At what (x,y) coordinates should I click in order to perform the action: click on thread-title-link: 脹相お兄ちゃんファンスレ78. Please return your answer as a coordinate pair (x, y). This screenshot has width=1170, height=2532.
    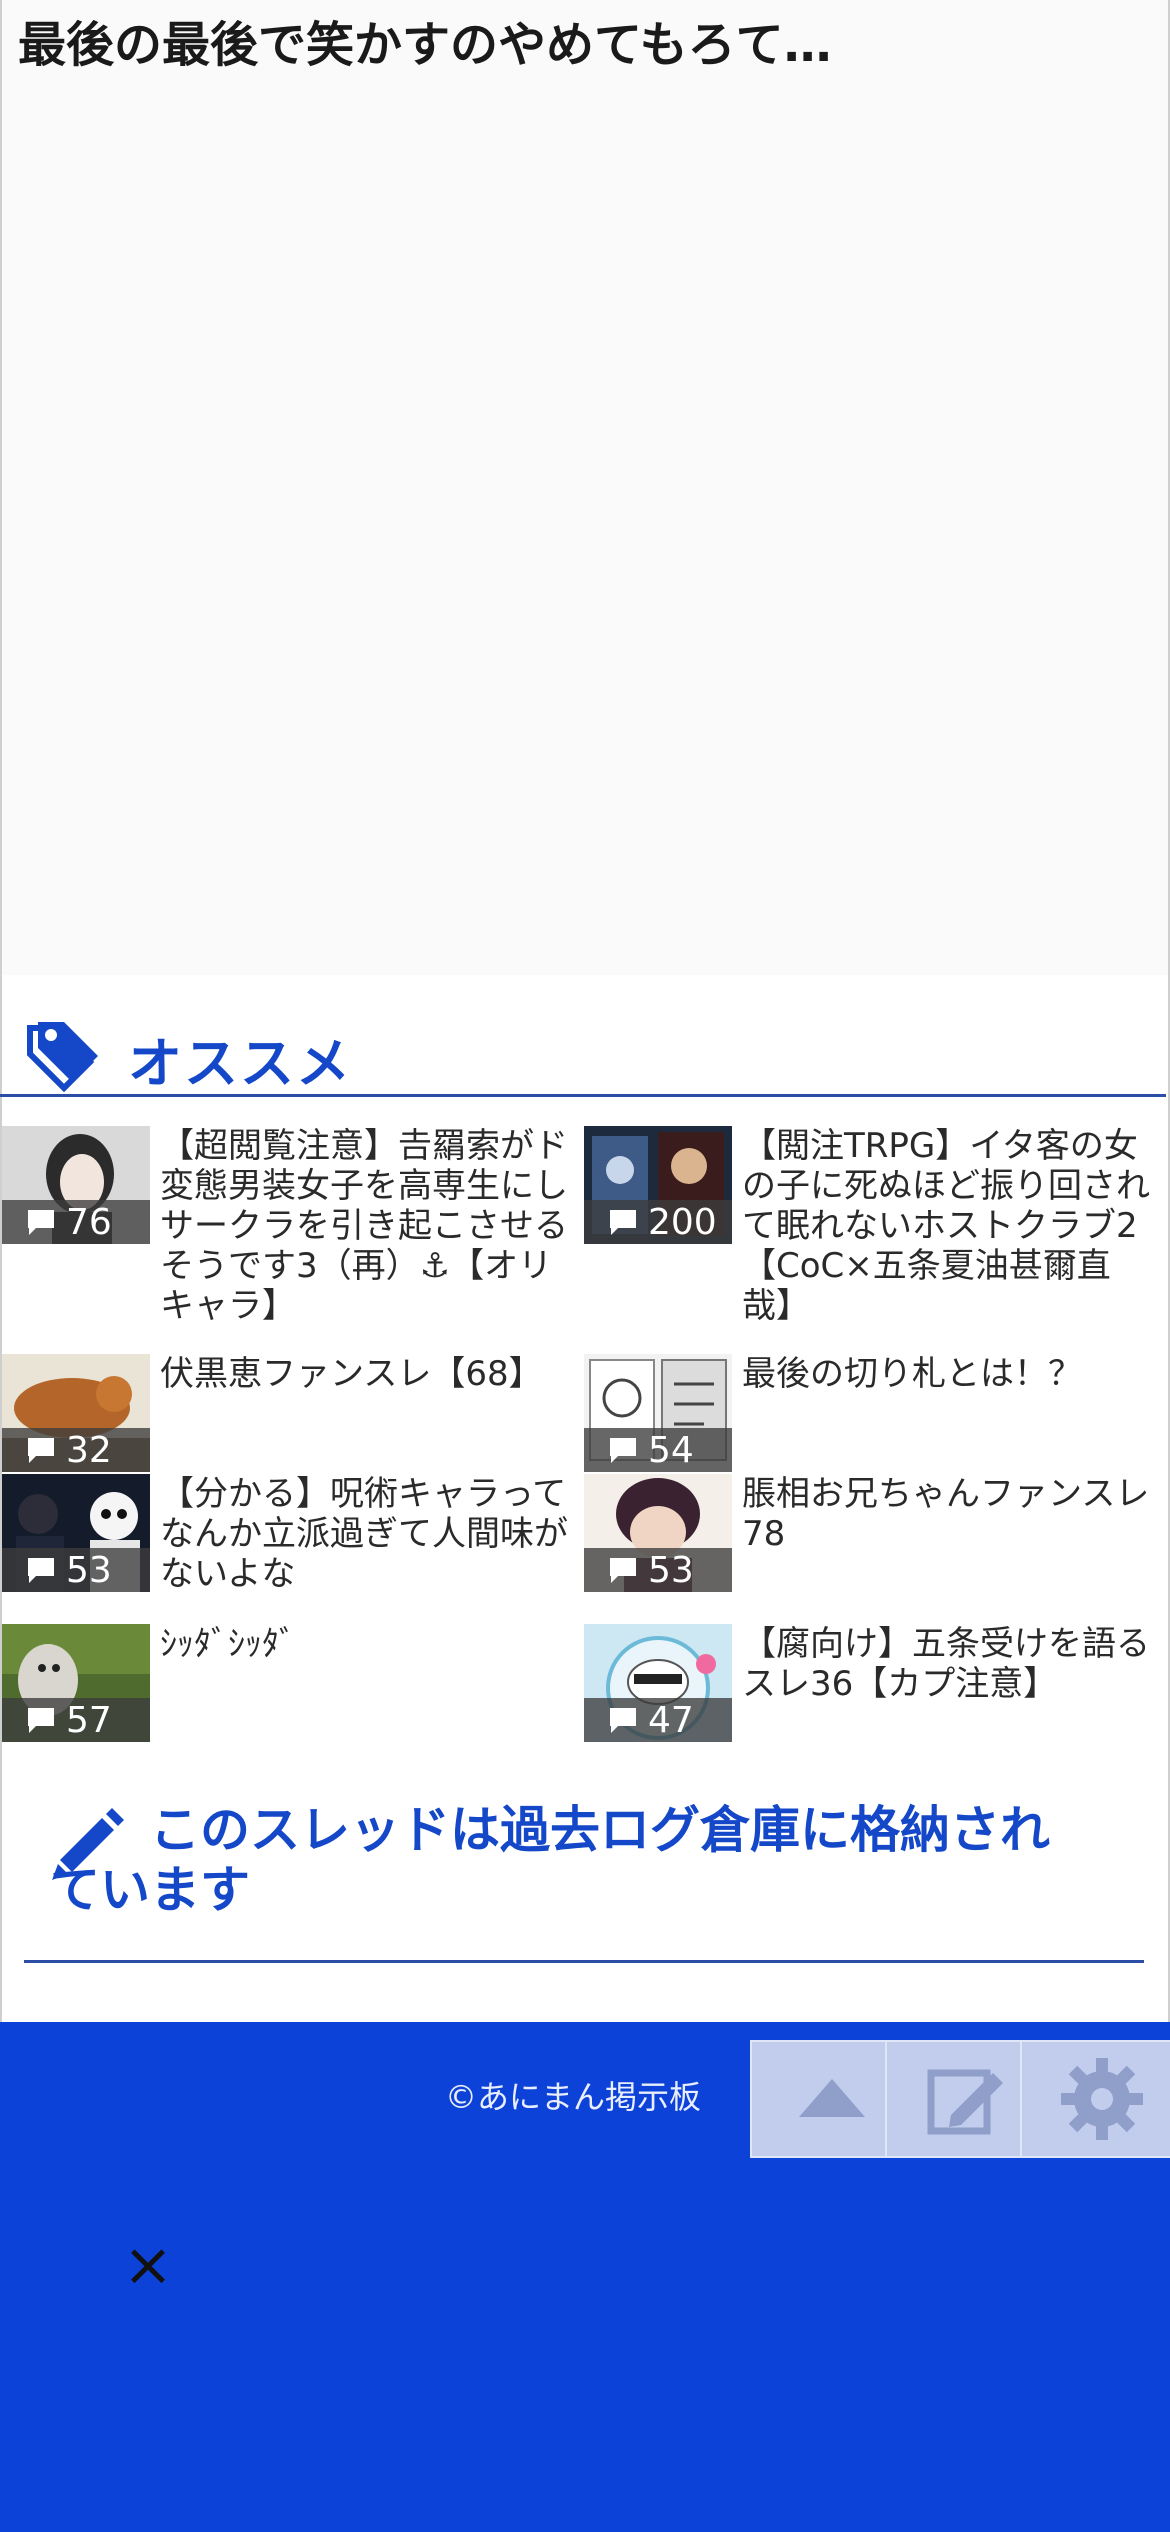
    Looking at the image, I should click on (947, 1514).